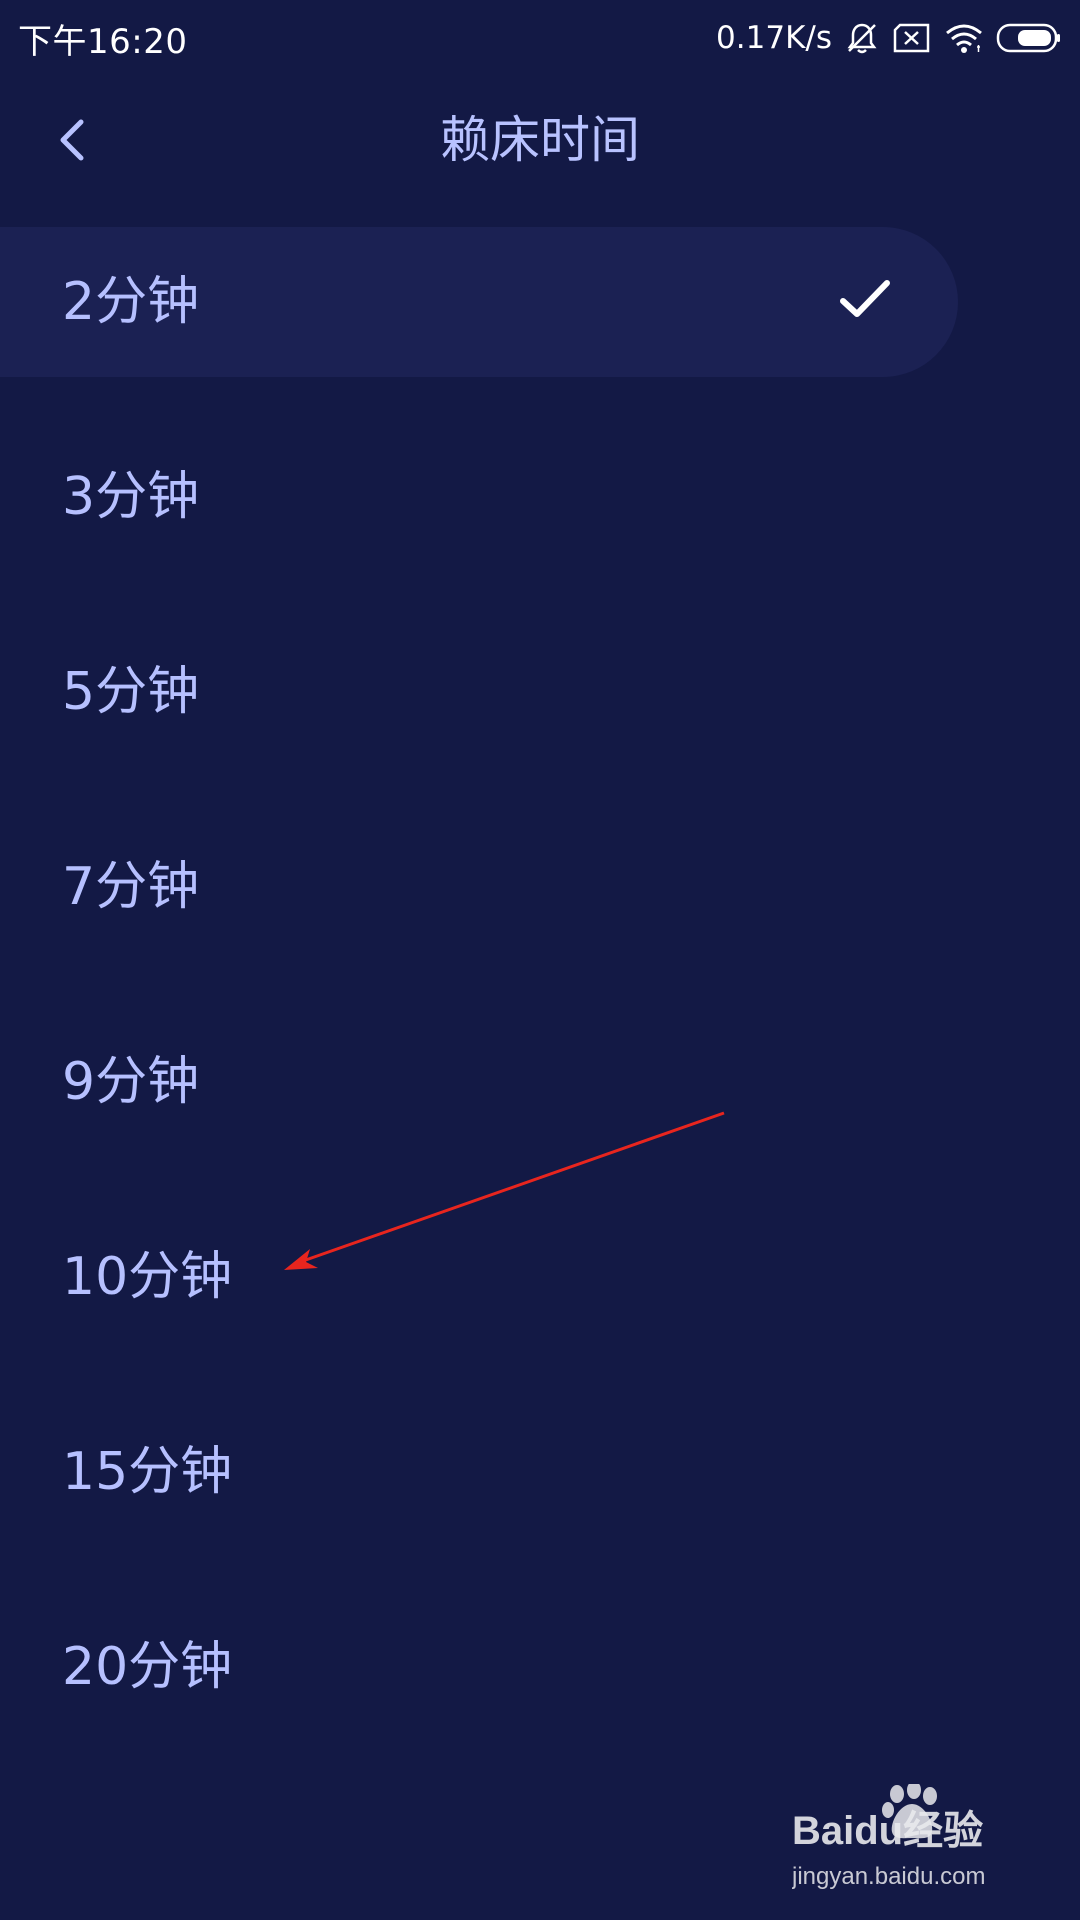 The height and width of the screenshot is (1920, 1080). I want to click on sim-x-icon, so click(911, 38).